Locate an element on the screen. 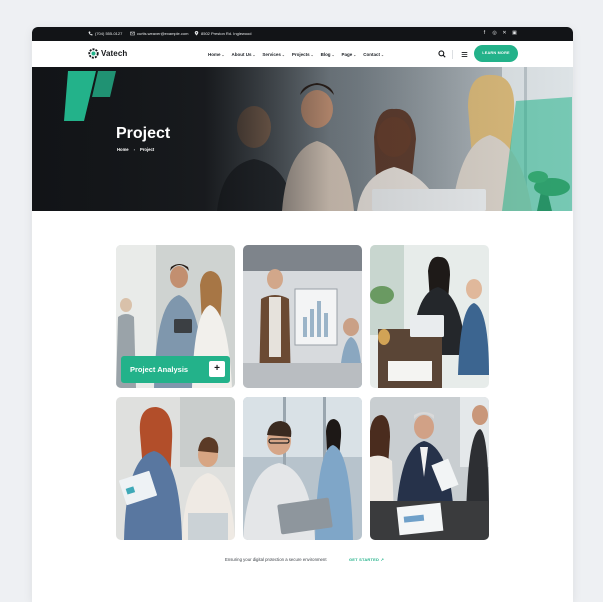 This screenshot has height=602, width=603. hamburger-menu-icon is located at coordinates (464, 54).